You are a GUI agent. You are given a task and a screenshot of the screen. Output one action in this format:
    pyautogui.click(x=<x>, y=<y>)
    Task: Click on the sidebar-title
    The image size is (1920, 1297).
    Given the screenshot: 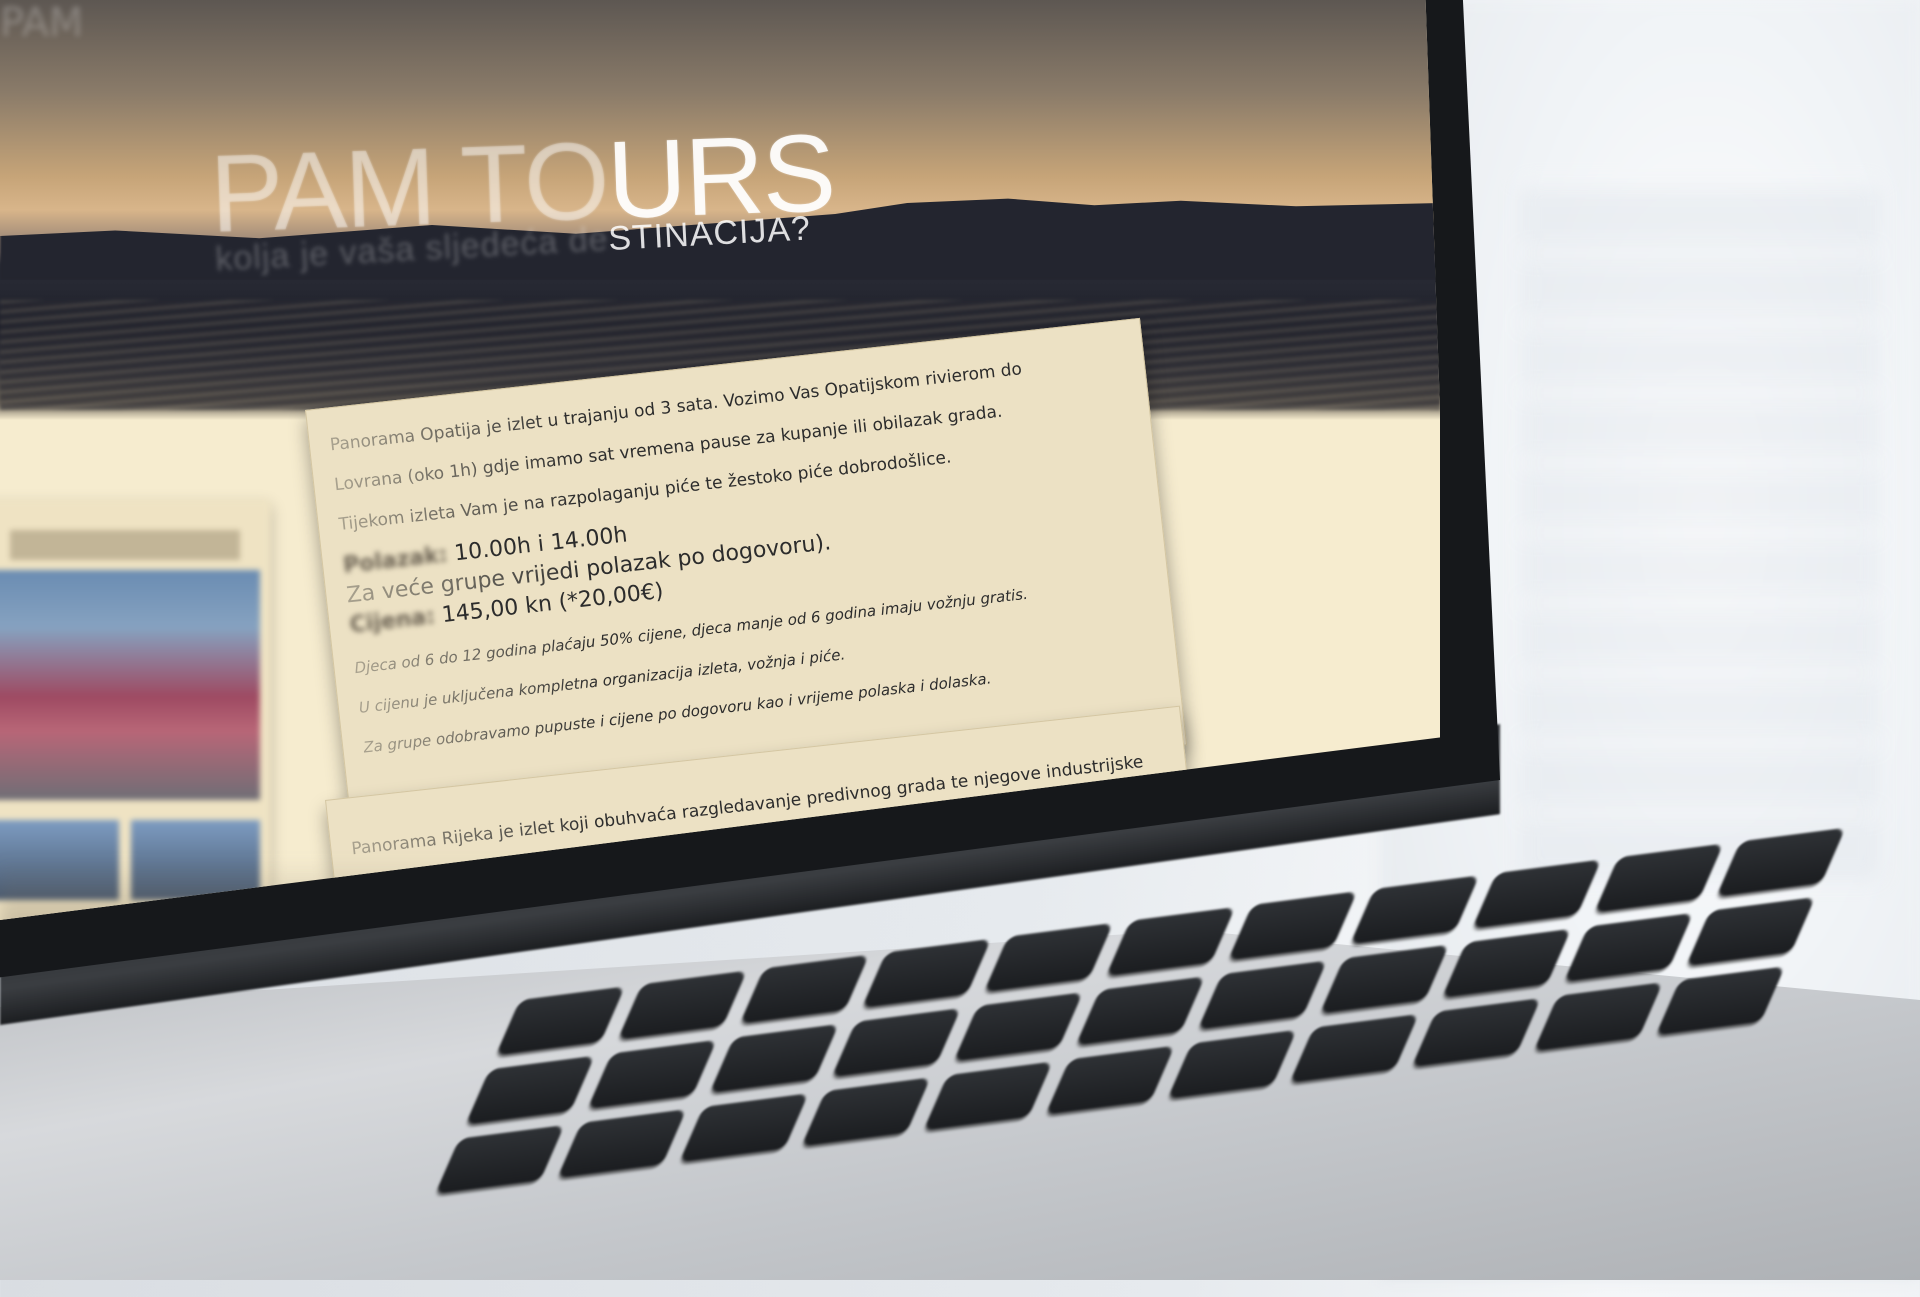 What is the action you would take?
    pyautogui.click(x=125, y=545)
    